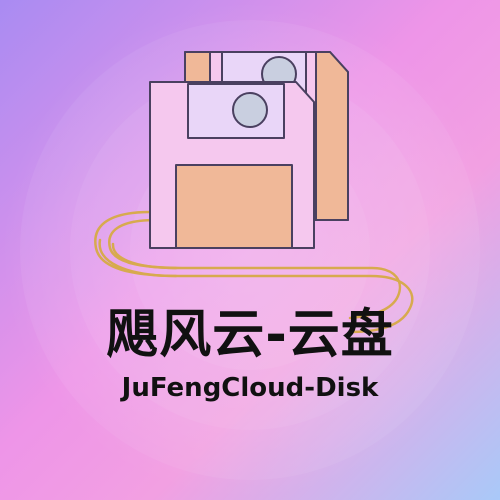 The width and height of the screenshot is (500, 500). I want to click on logo-title-chinese: 飓风云-云盘, so click(250, 335).